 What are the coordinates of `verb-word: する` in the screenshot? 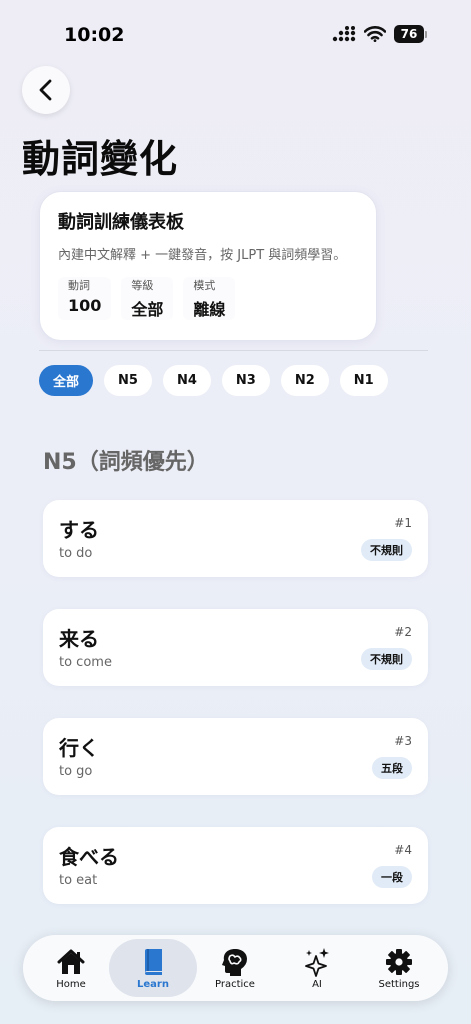 It's located at (79, 530).